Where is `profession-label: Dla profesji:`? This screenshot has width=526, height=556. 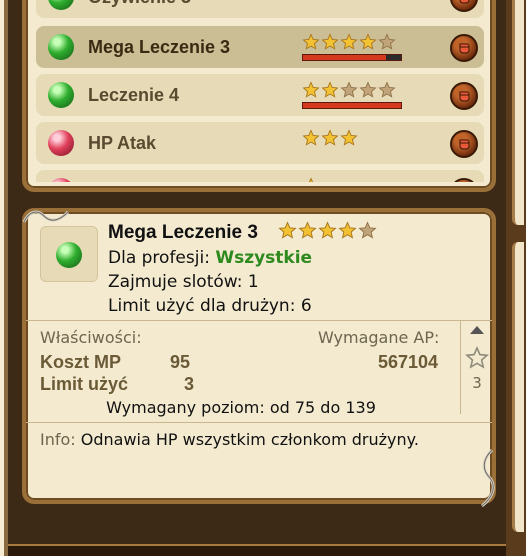
profession-label: Dla profesji: is located at coordinates (159, 258).